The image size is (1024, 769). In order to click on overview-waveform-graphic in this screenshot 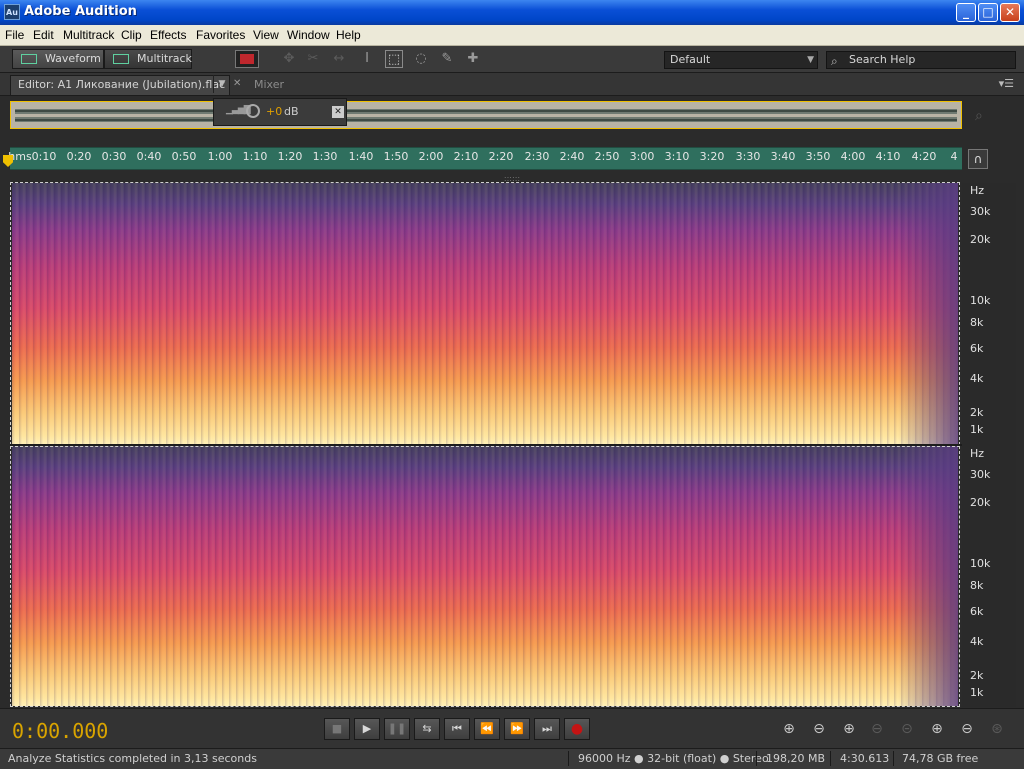, I will do `click(486, 115)`.